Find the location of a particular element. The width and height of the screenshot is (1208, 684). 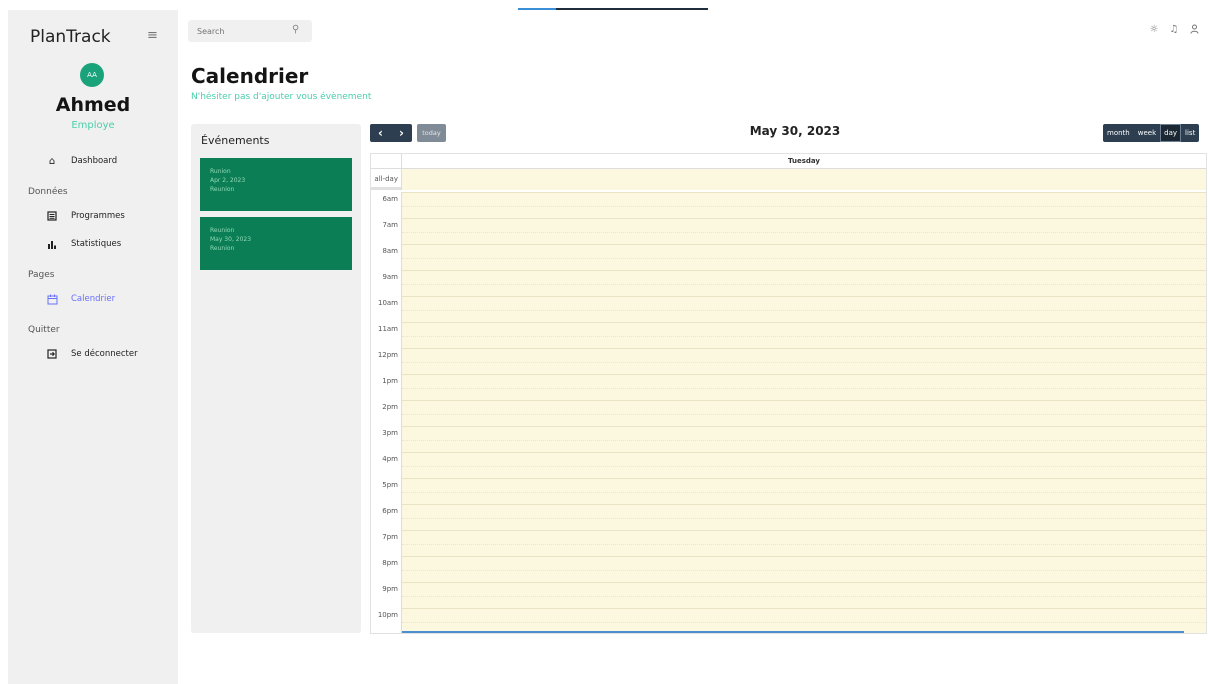

time-slot-label: 12pm is located at coordinates (386, 361).